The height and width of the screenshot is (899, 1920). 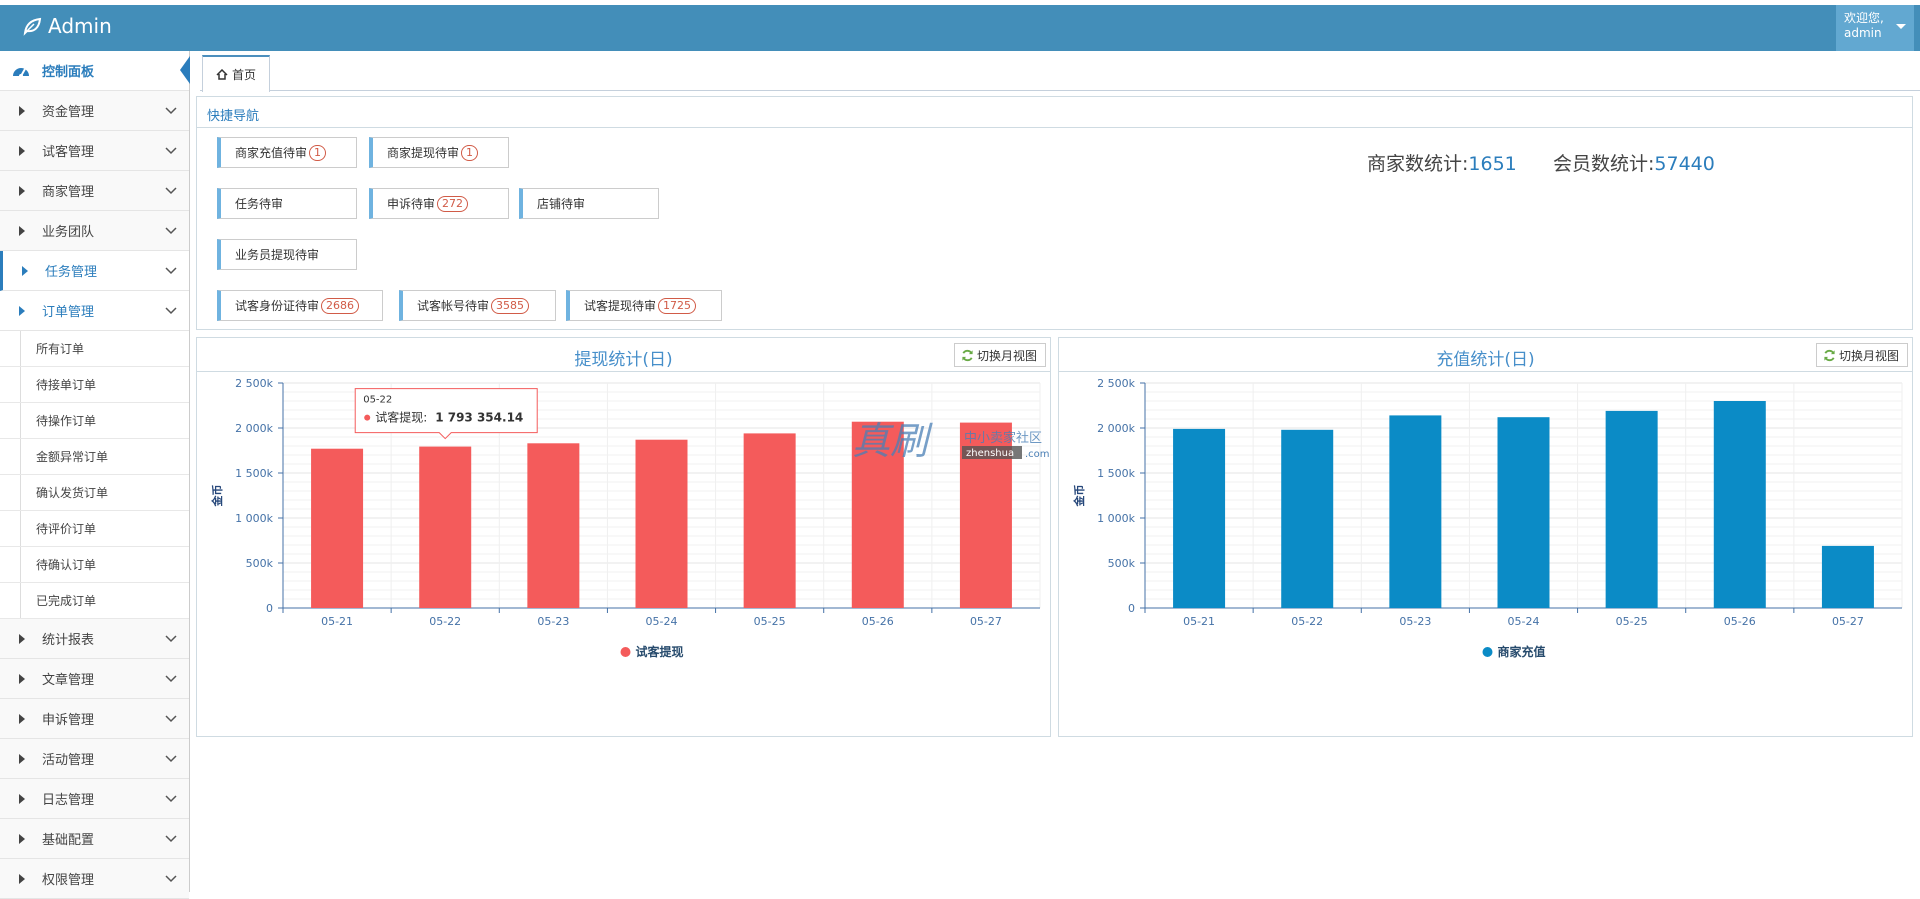 I want to click on chart-title: 提现统计(日), so click(x=623, y=360).